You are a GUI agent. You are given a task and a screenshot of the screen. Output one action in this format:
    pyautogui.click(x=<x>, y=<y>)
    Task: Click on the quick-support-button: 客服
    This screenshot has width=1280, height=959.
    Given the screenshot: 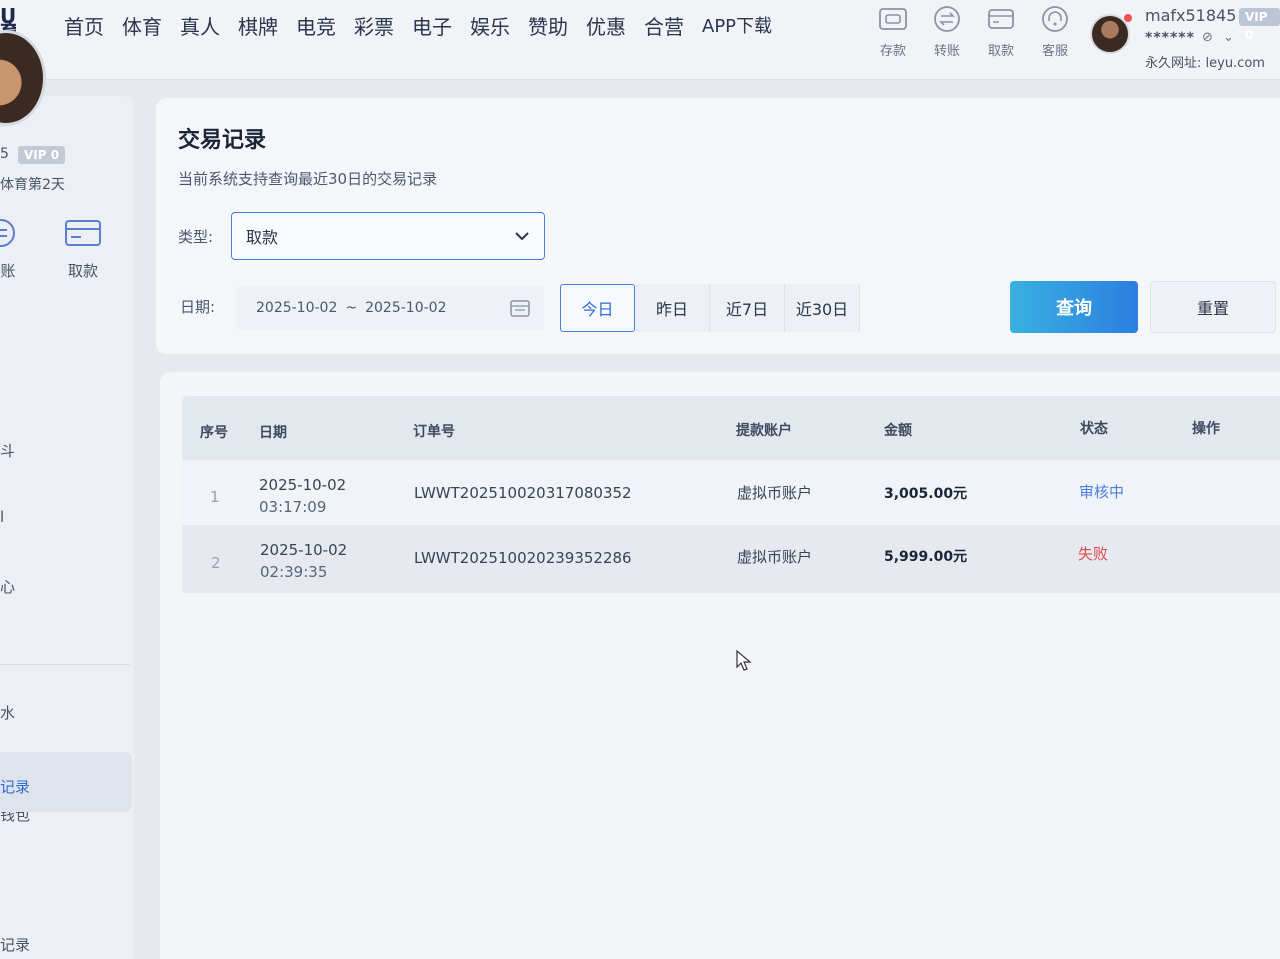 What is the action you would take?
    pyautogui.click(x=1055, y=31)
    